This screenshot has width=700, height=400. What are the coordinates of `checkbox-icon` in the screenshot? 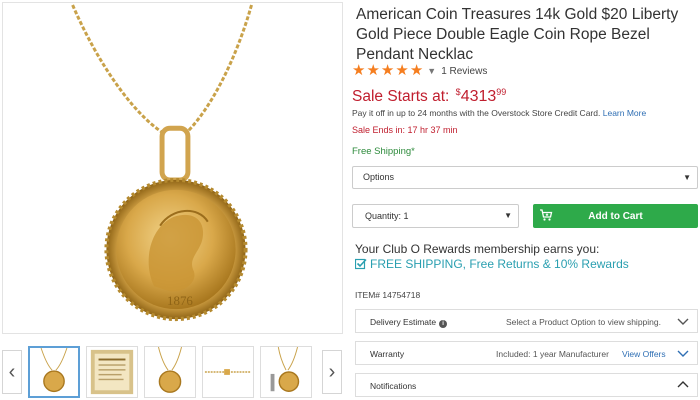 It's located at (361, 264).